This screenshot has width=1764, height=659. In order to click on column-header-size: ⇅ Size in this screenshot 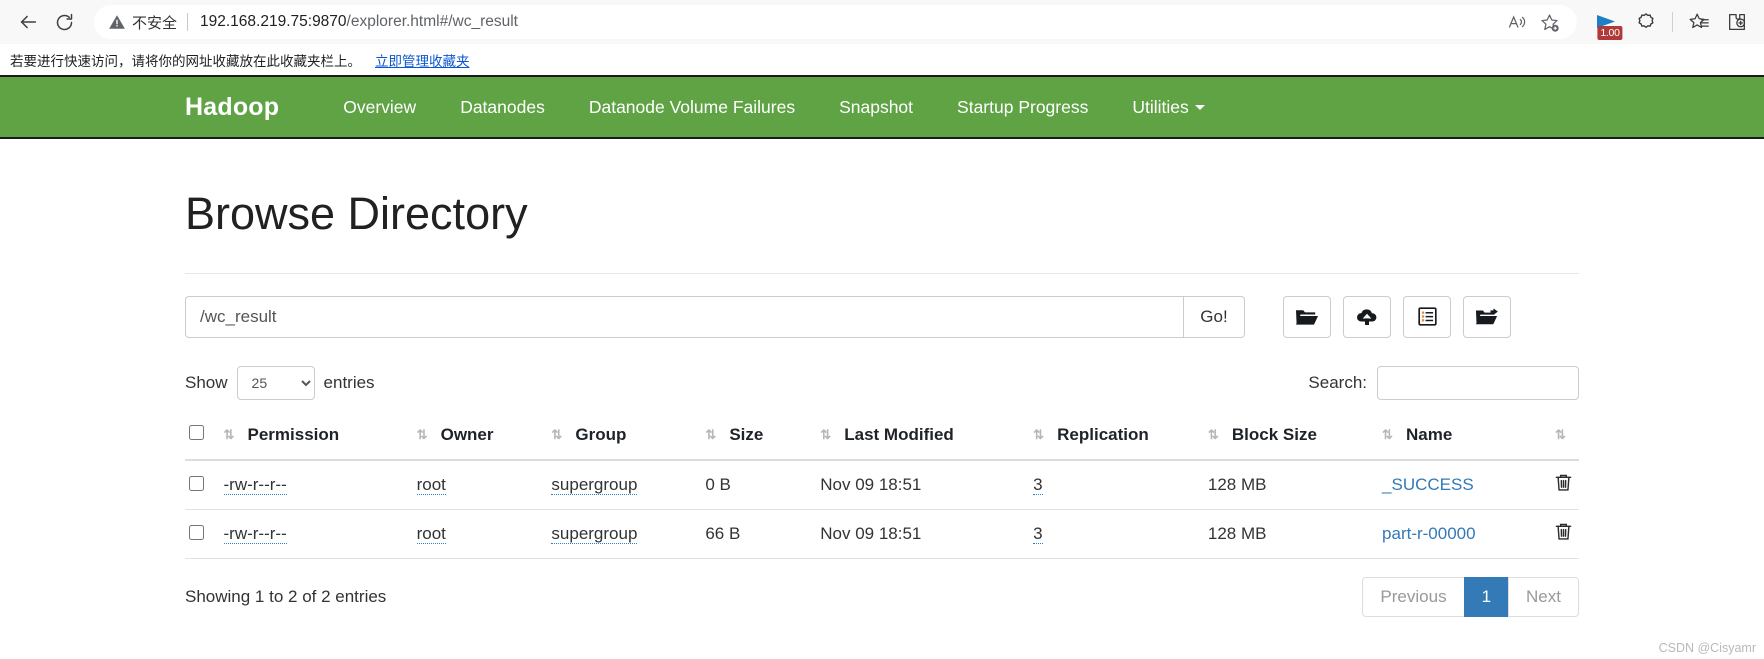, I will do `click(763, 437)`.